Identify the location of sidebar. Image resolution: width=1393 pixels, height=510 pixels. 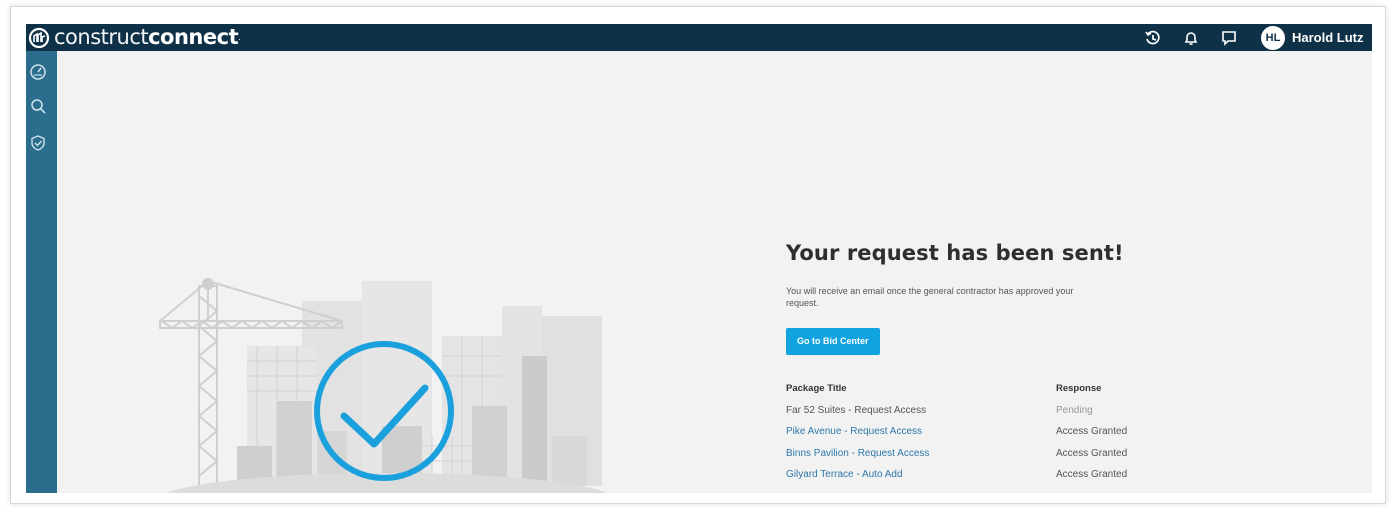
(41, 272).